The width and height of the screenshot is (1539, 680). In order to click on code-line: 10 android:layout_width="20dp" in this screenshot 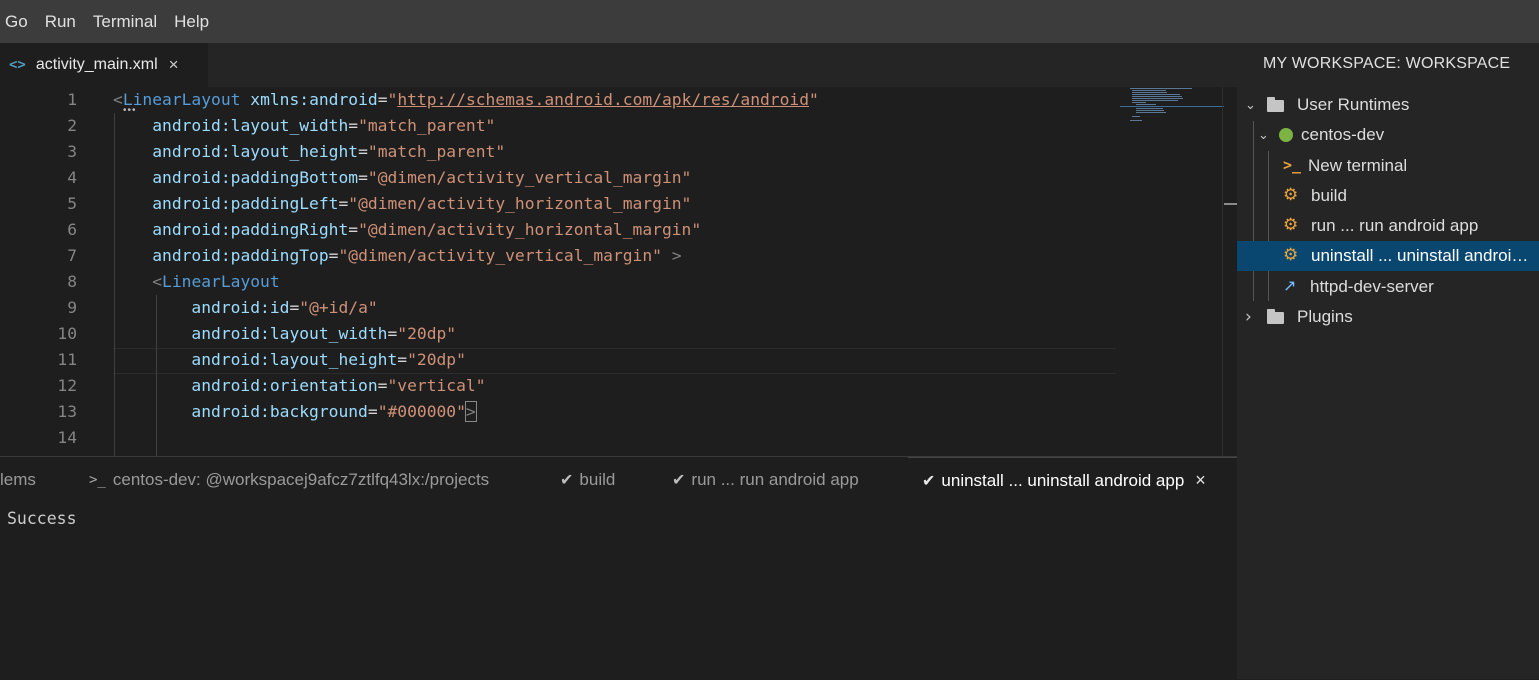, I will do `click(560, 334)`.